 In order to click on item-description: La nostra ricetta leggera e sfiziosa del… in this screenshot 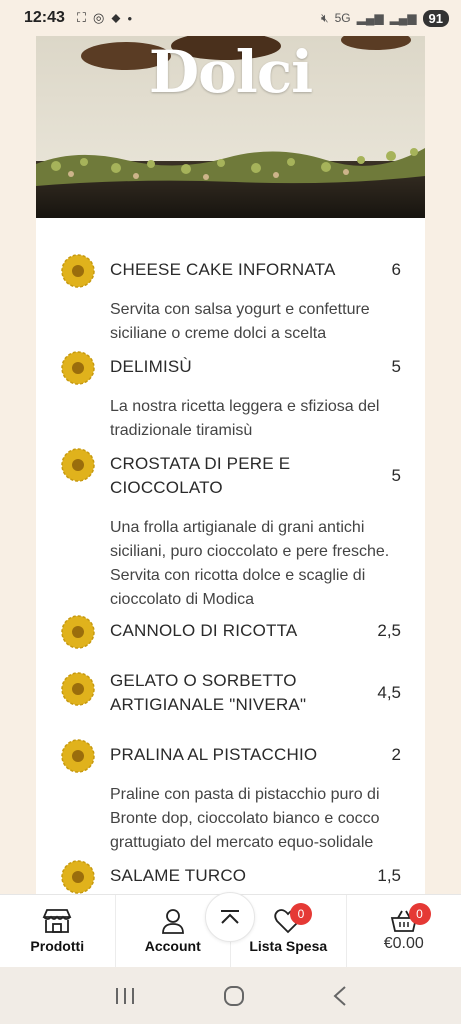, I will do `click(245, 418)`.